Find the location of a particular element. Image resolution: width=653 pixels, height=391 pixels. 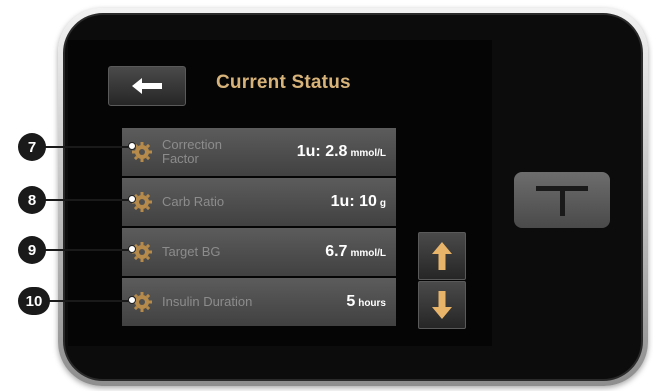

setting-unit: hours is located at coordinates (372, 303).